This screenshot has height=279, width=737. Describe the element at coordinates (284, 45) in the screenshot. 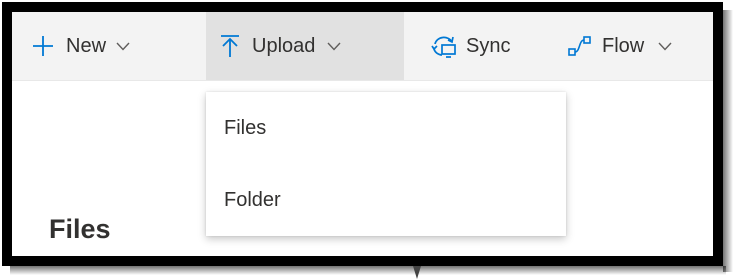

I see `upload-button-label: Upload` at that location.